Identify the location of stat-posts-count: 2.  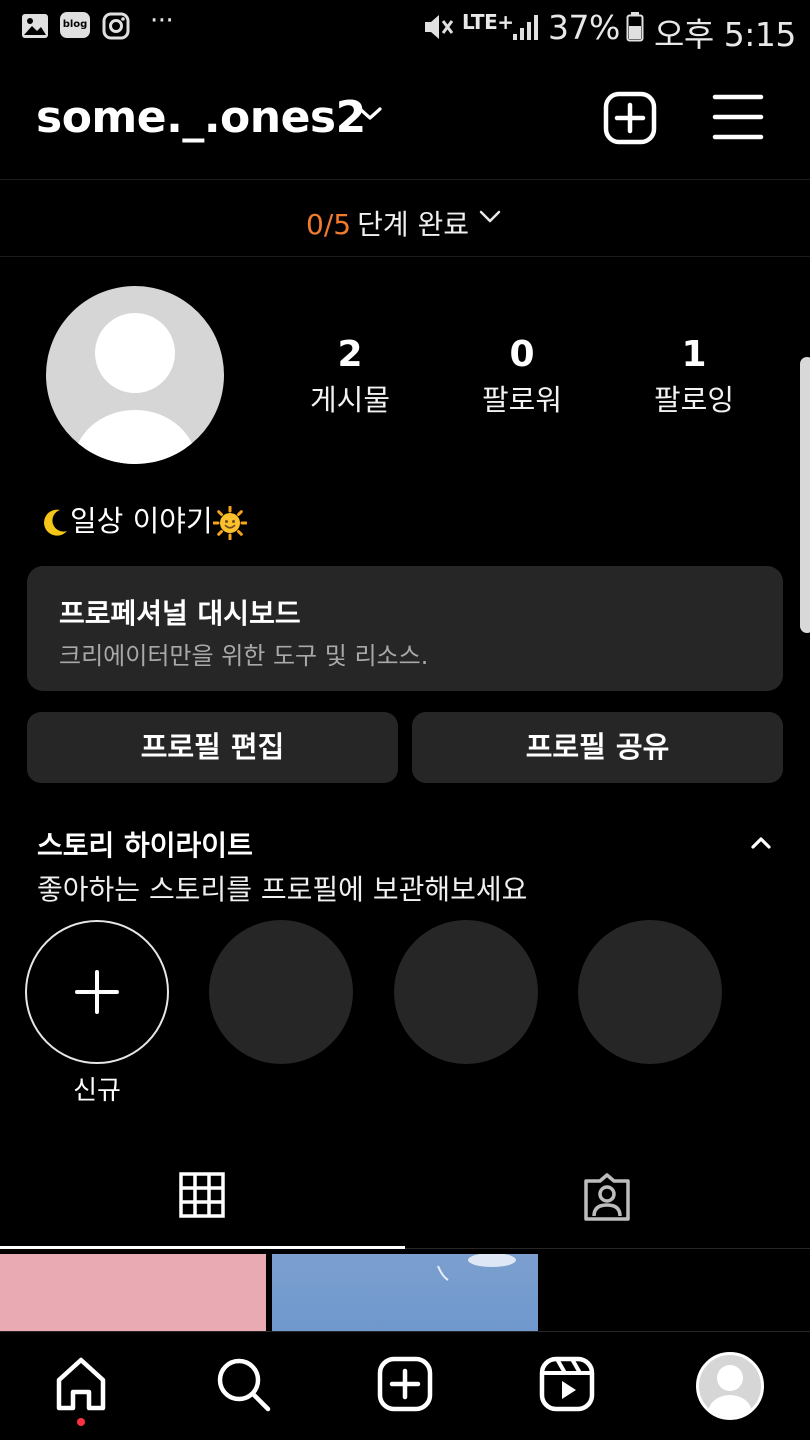
(350, 354).